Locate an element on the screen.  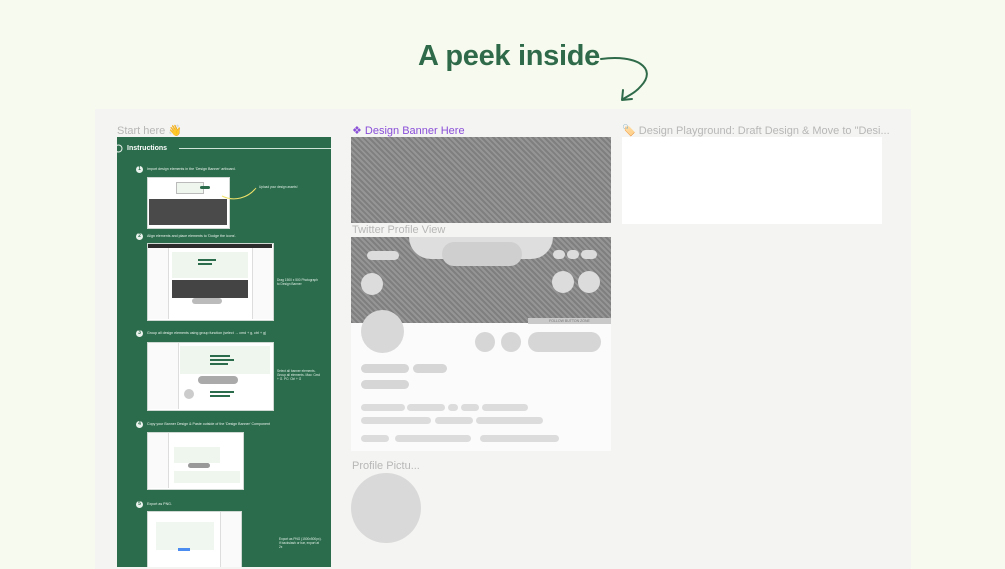
bio-line-1a is located at coordinates (383, 407).